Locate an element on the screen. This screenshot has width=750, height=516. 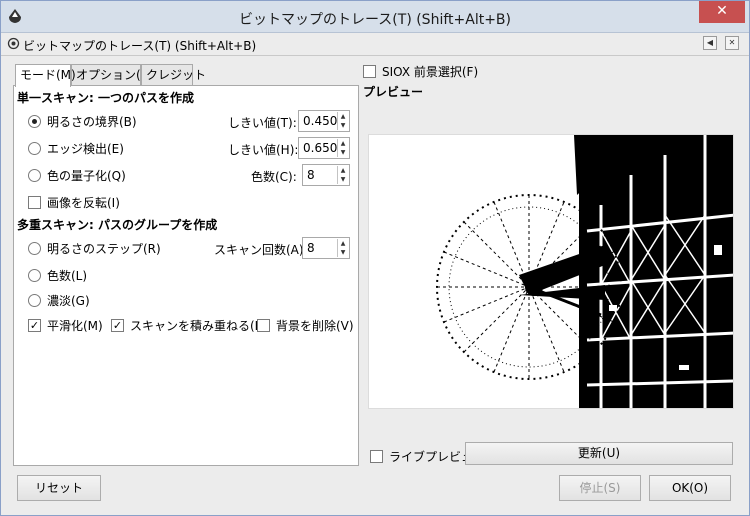
ok-button: OK(O) is located at coordinates (690, 488).